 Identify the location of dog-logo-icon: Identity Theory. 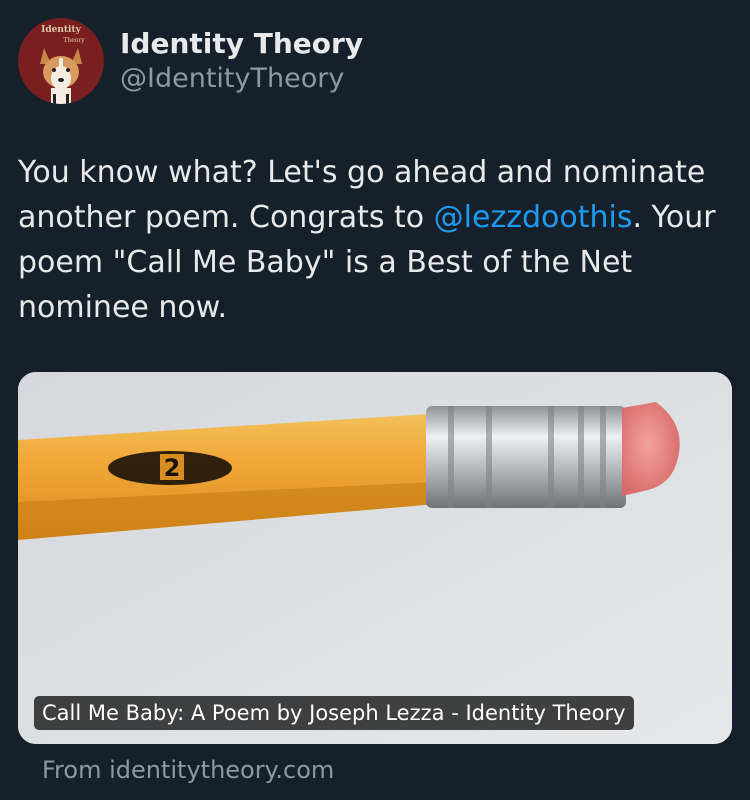
(61, 61).